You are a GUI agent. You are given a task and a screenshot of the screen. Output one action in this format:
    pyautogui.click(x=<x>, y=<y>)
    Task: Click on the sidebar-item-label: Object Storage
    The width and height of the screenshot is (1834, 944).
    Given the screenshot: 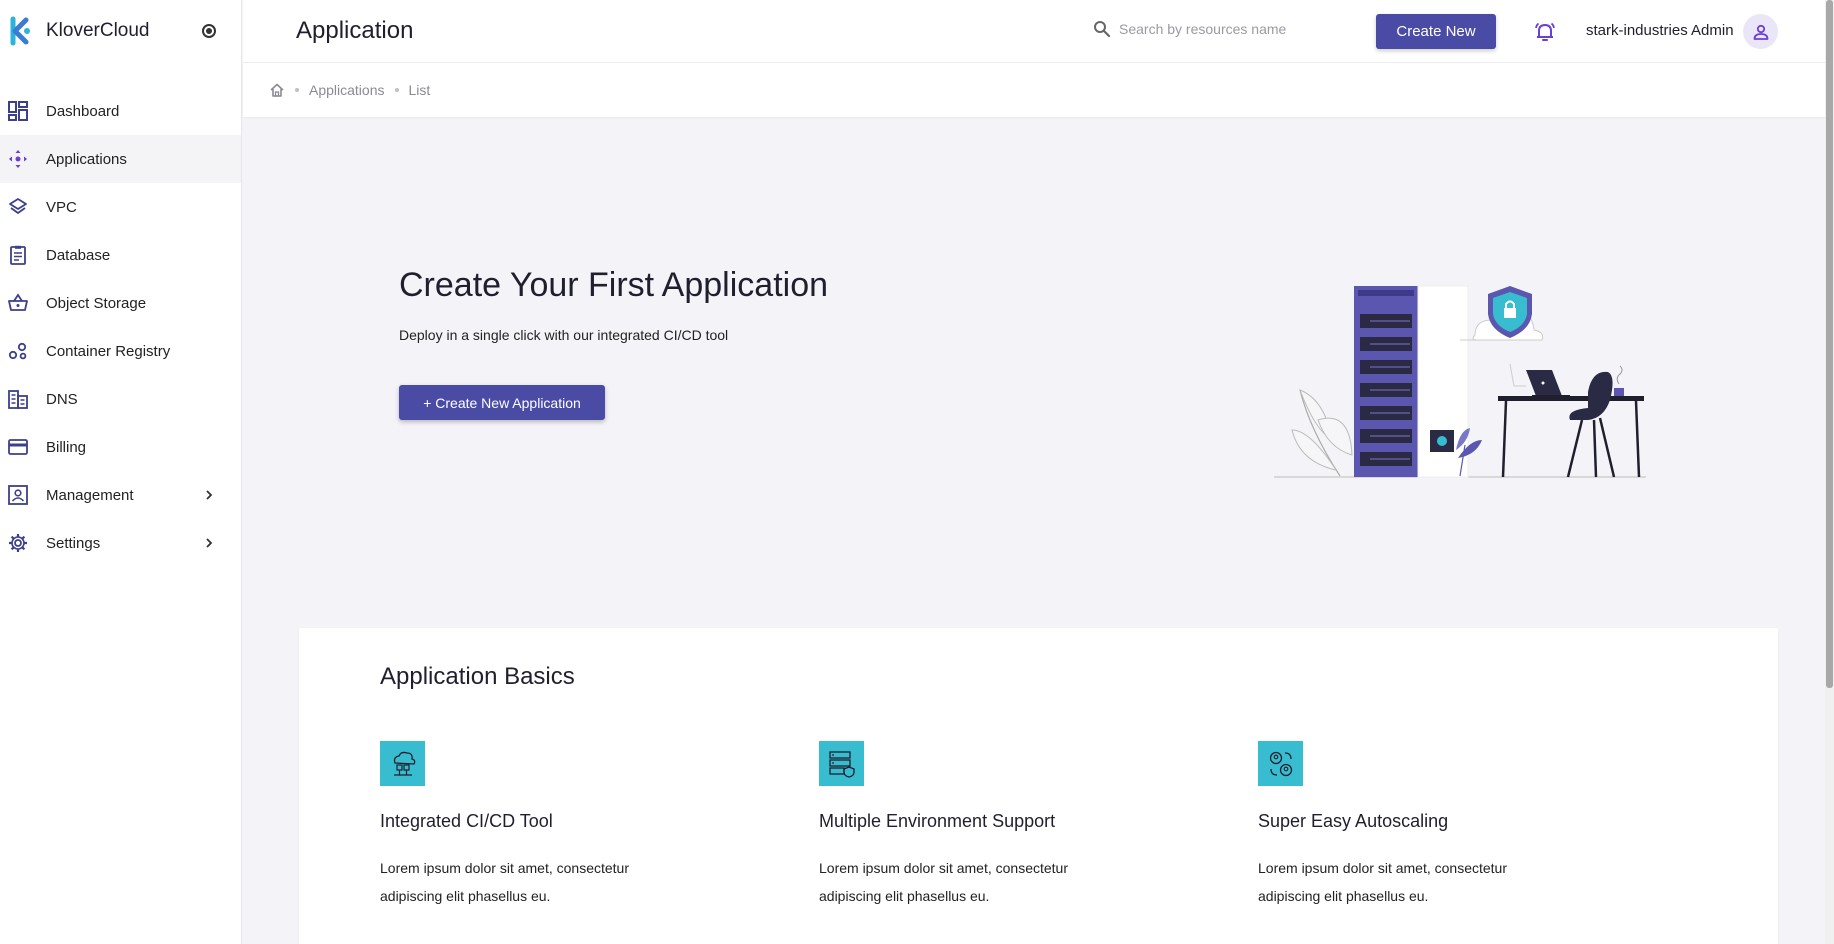 What is the action you would take?
    pyautogui.click(x=96, y=303)
    